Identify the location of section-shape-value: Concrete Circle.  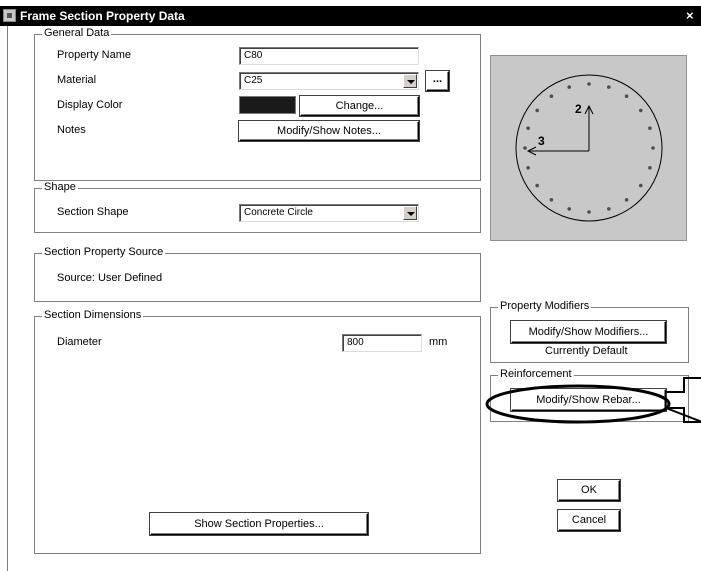
(278, 212).